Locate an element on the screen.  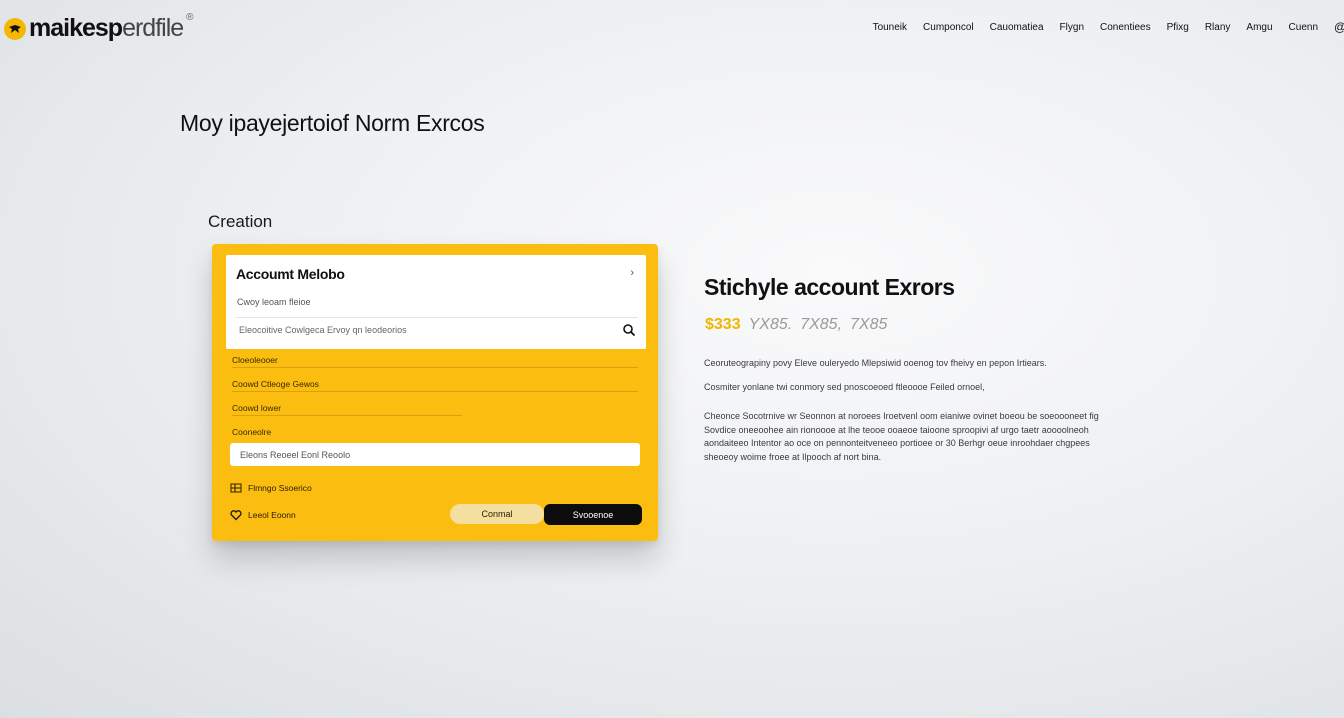
account-search-field: Eleocoitive Cowlgeca Ervoy qn leodeorios is located at coordinates (437, 329).